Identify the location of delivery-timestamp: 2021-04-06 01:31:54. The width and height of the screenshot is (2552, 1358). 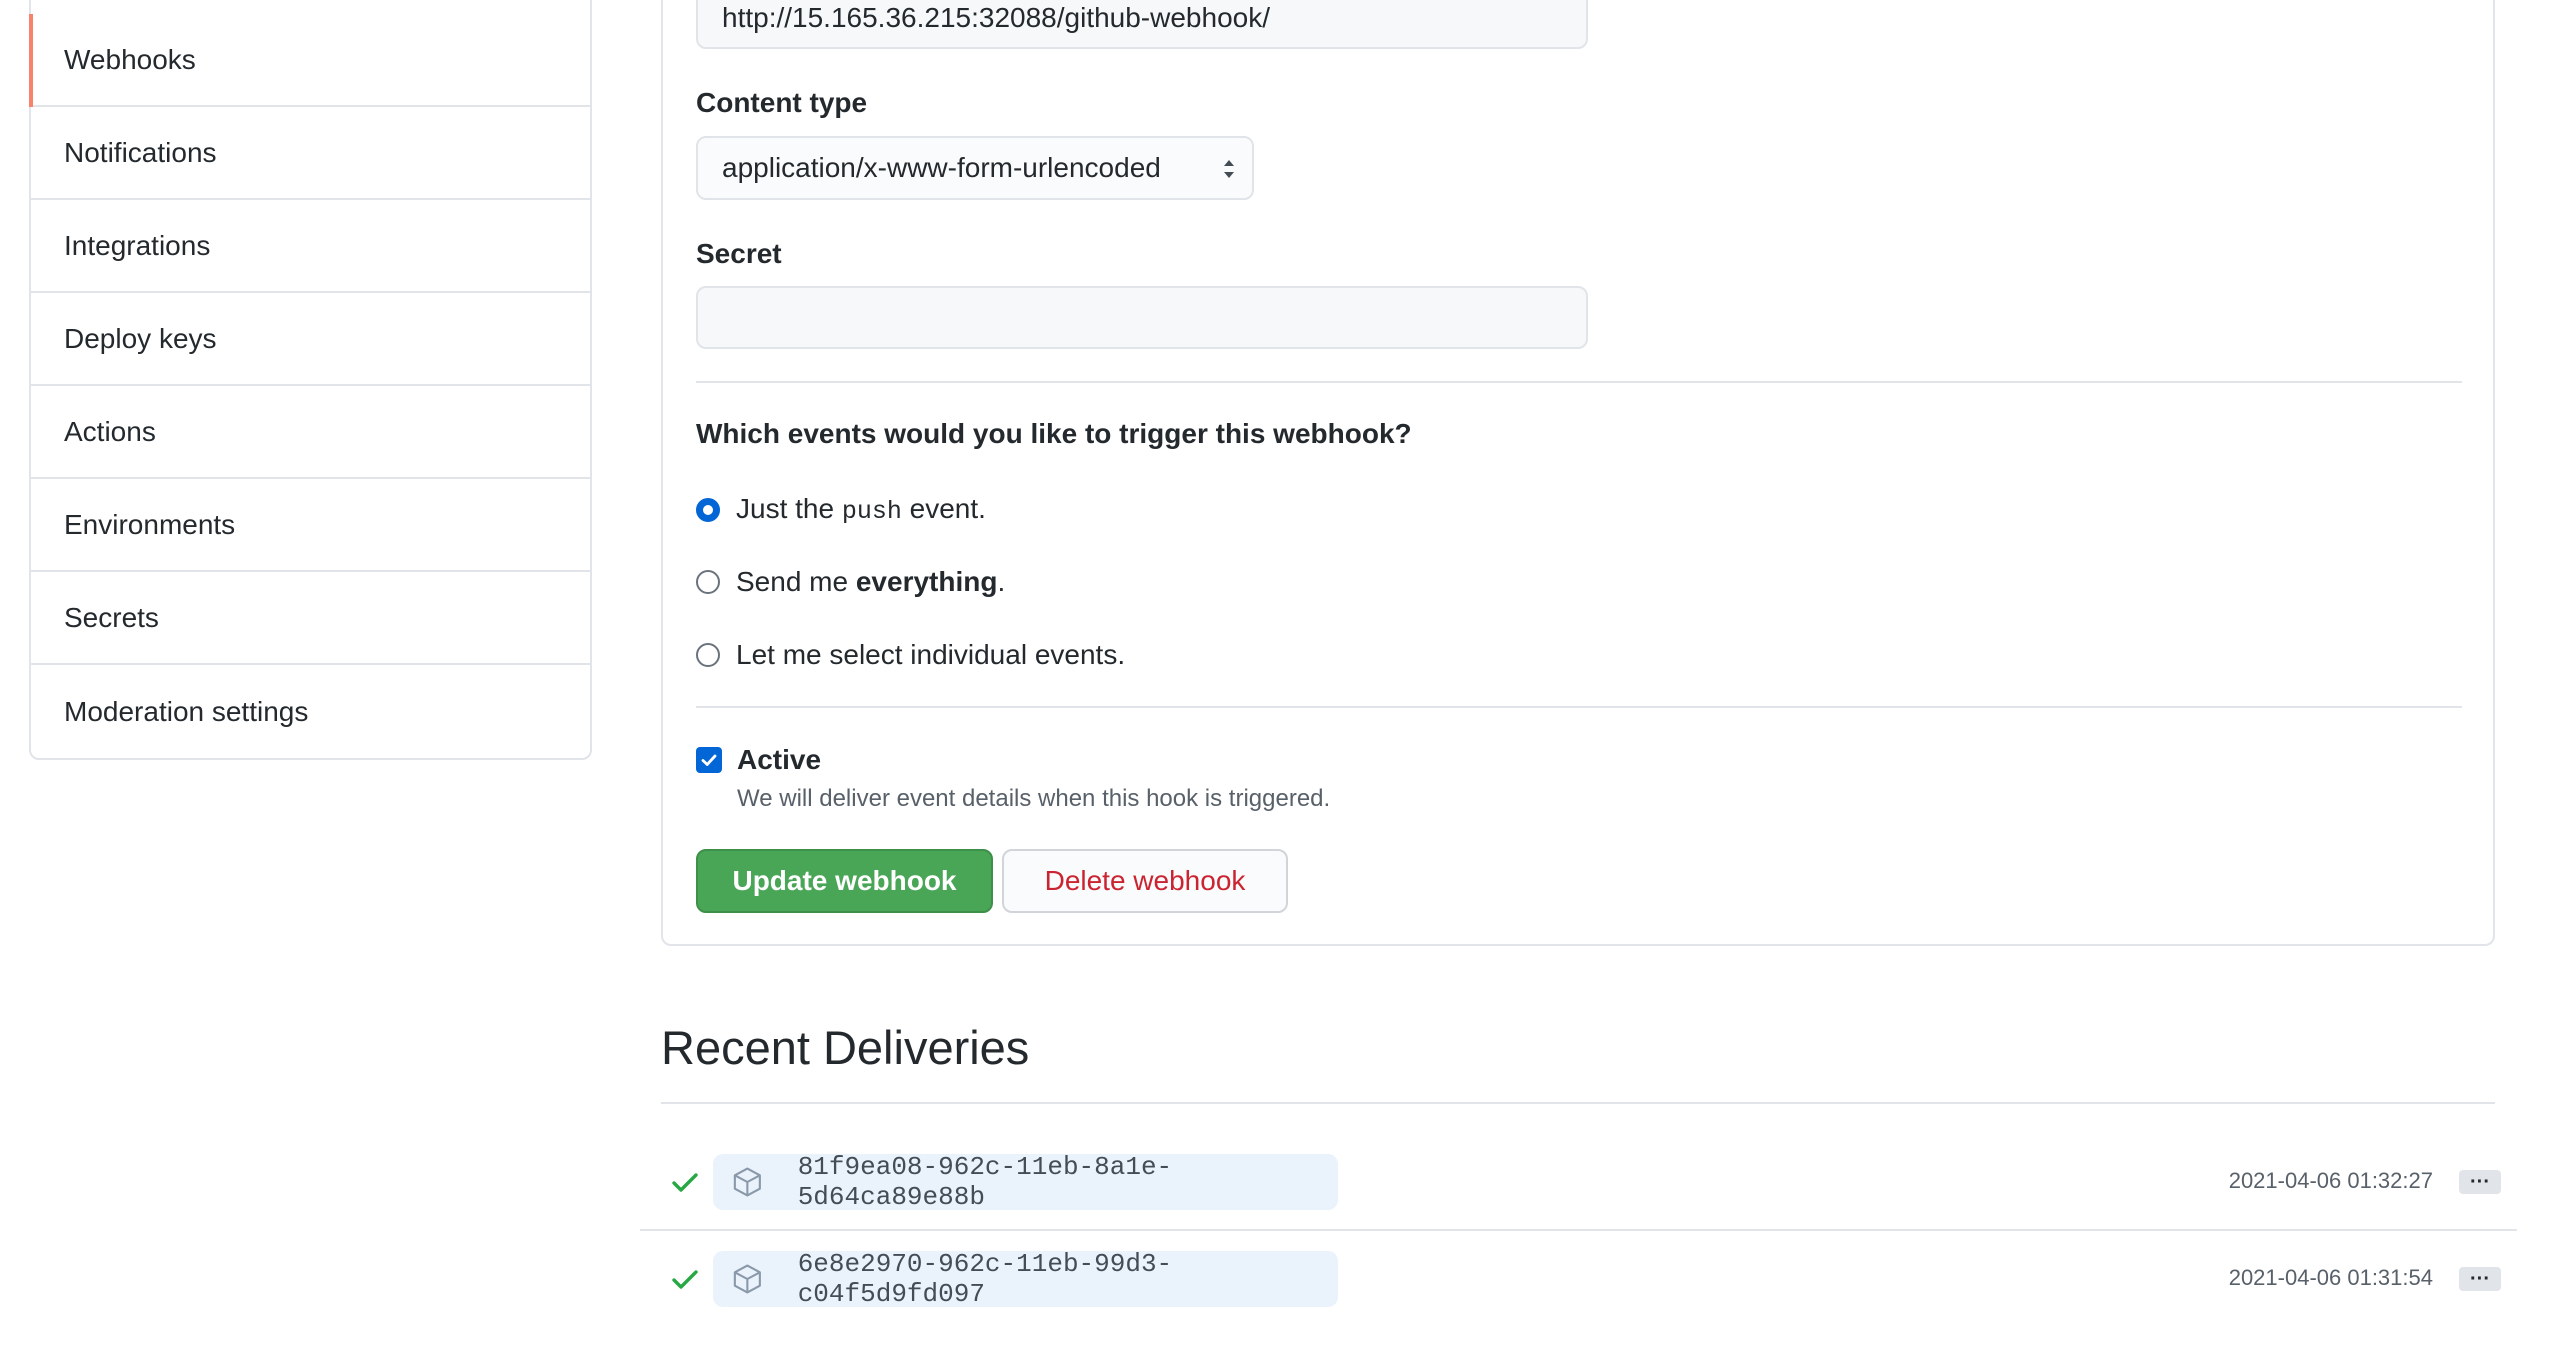
(2330, 1277).